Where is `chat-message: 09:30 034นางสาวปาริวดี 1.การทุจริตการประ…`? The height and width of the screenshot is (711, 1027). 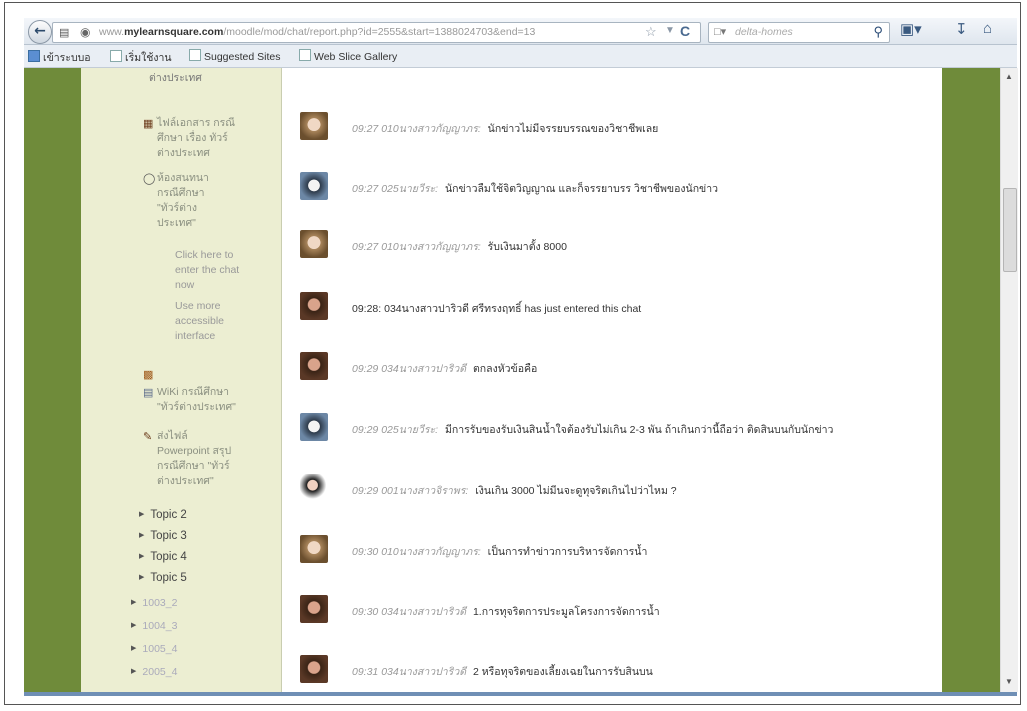
chat-message: 09:30 034นางสาวปาริวดี 1.การทุจริตการประ… is located at coordinates (620, 610).